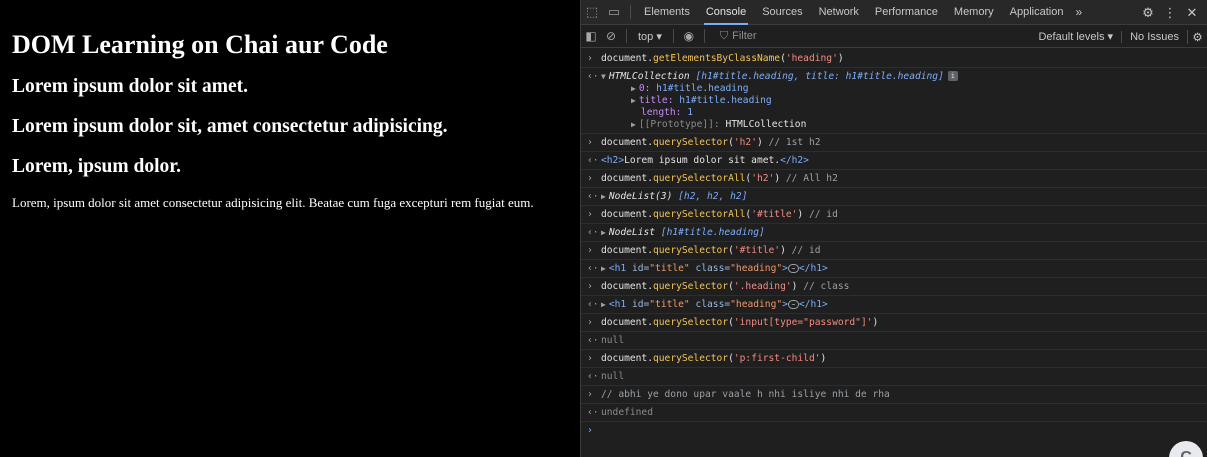 Image resolution: width=1207 pixels, height=457 pixels. Describe the element at coordinates (745, 142) in the screenshot. I see `code-string: 'h2'` at that location.